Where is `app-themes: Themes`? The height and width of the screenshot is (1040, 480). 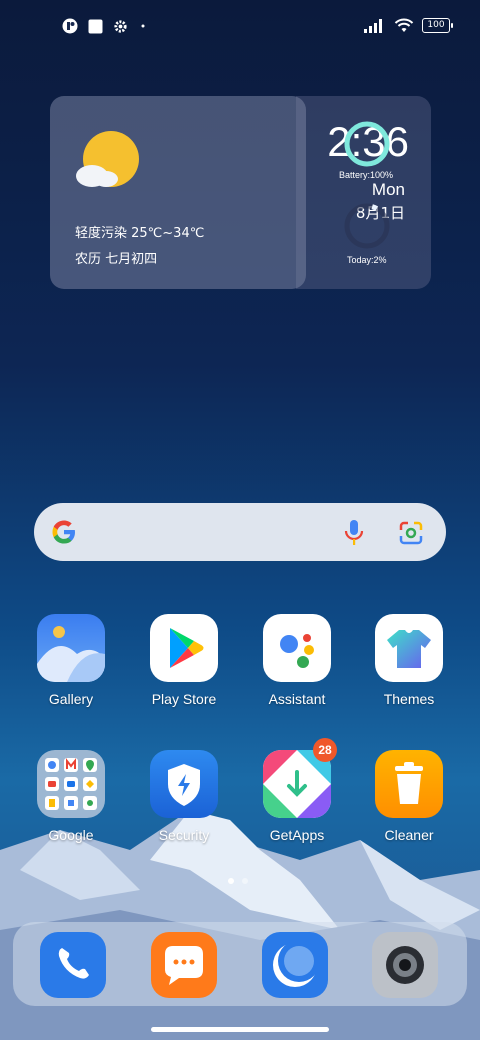 app-themes: Themes is located at coordinates (409, 660).